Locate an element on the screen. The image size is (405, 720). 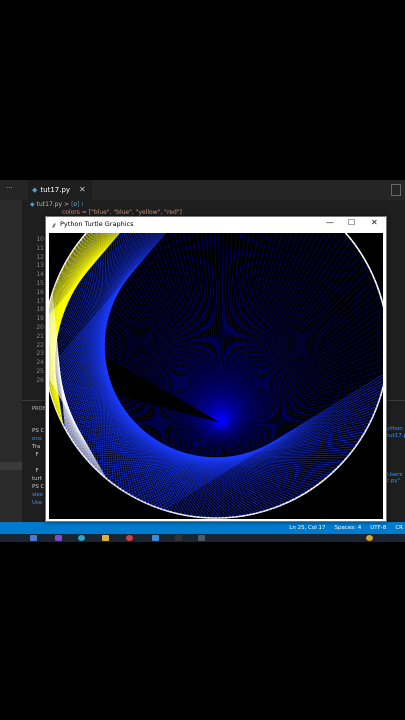
line-number: 14 is located at coordinates (40, 275).